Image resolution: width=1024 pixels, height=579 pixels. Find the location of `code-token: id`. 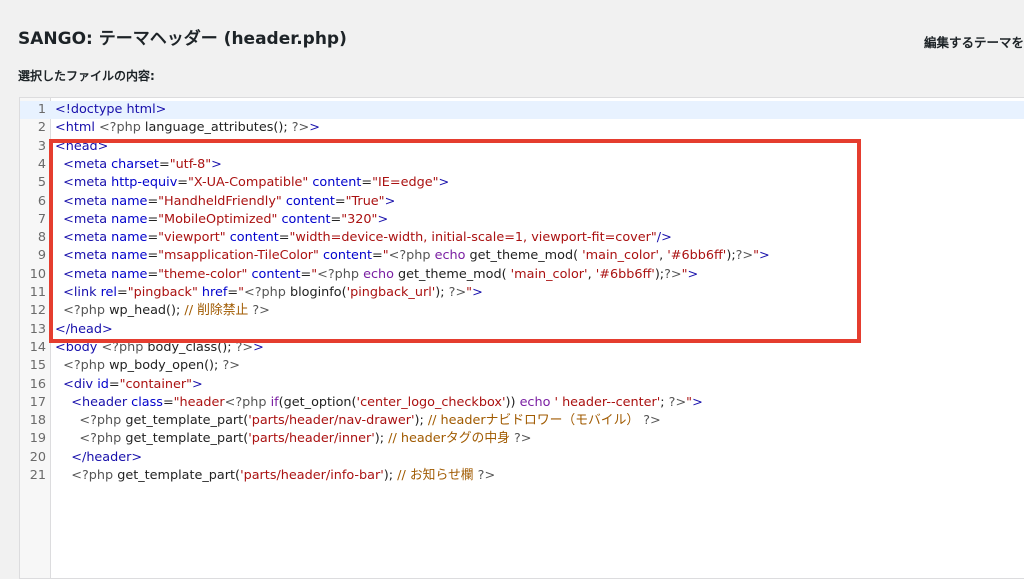

code-token: id is located at coordinates (103, 384).